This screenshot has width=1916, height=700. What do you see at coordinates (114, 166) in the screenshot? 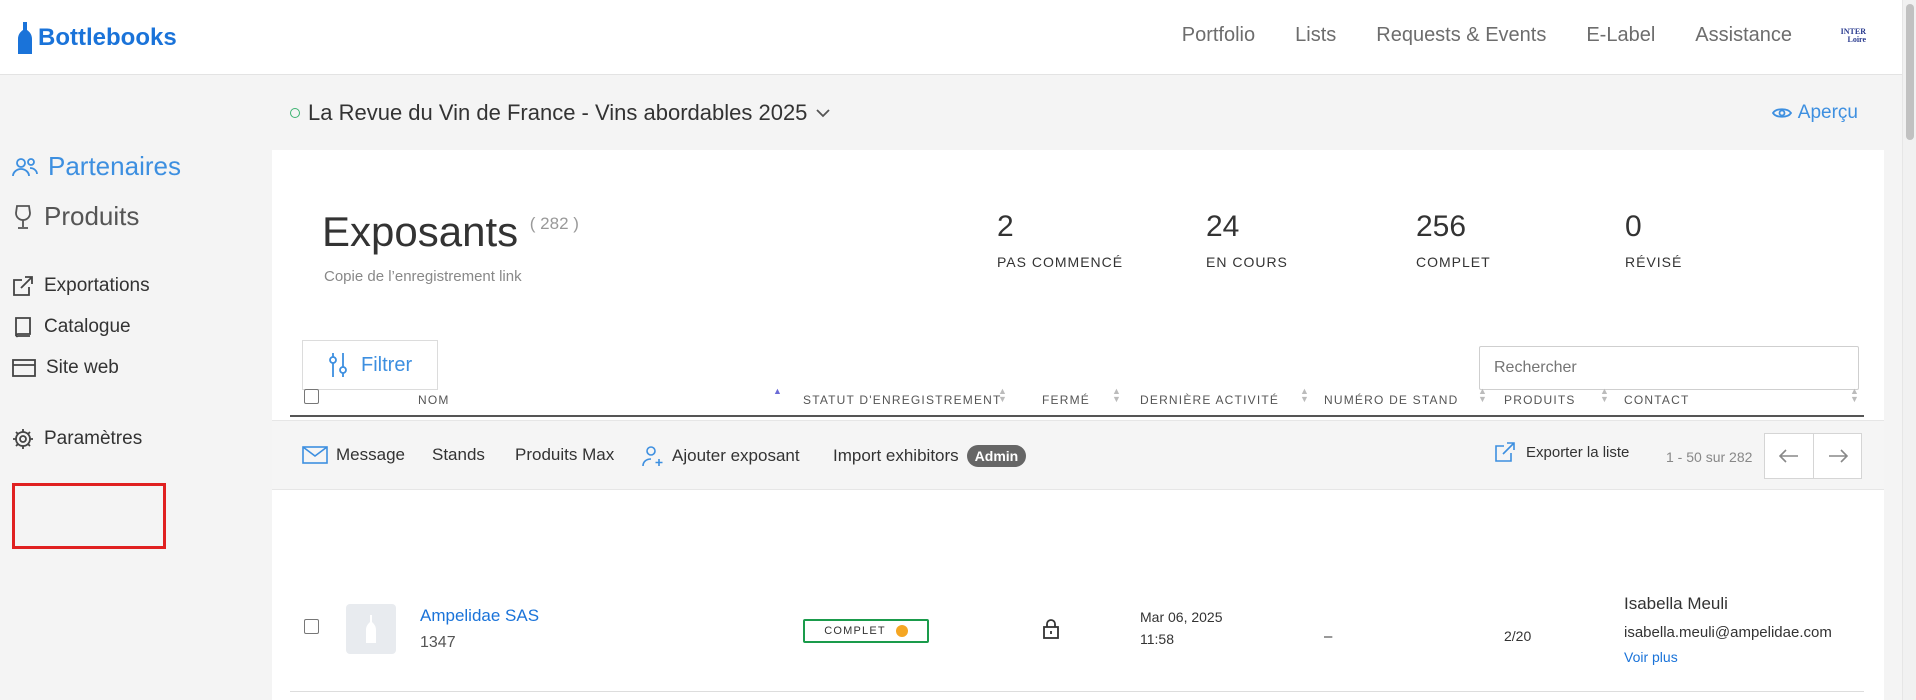
I see `sidebar-label: Partenaires` at bounding box center [114, 166].